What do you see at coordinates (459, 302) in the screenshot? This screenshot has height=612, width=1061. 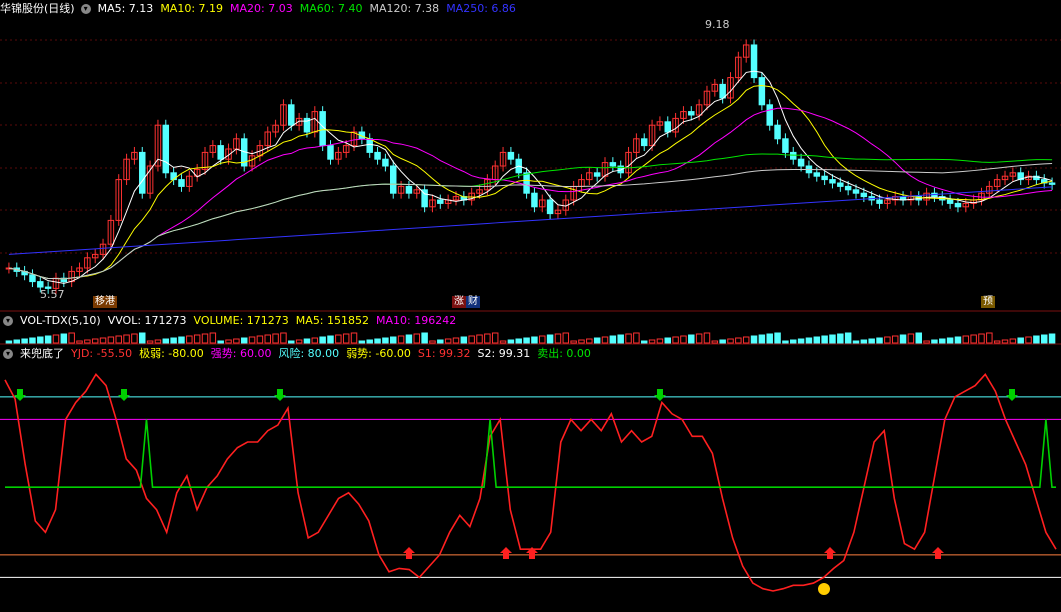 I see `event-tag-mid1: 涨` at bounding box center [459, 302].